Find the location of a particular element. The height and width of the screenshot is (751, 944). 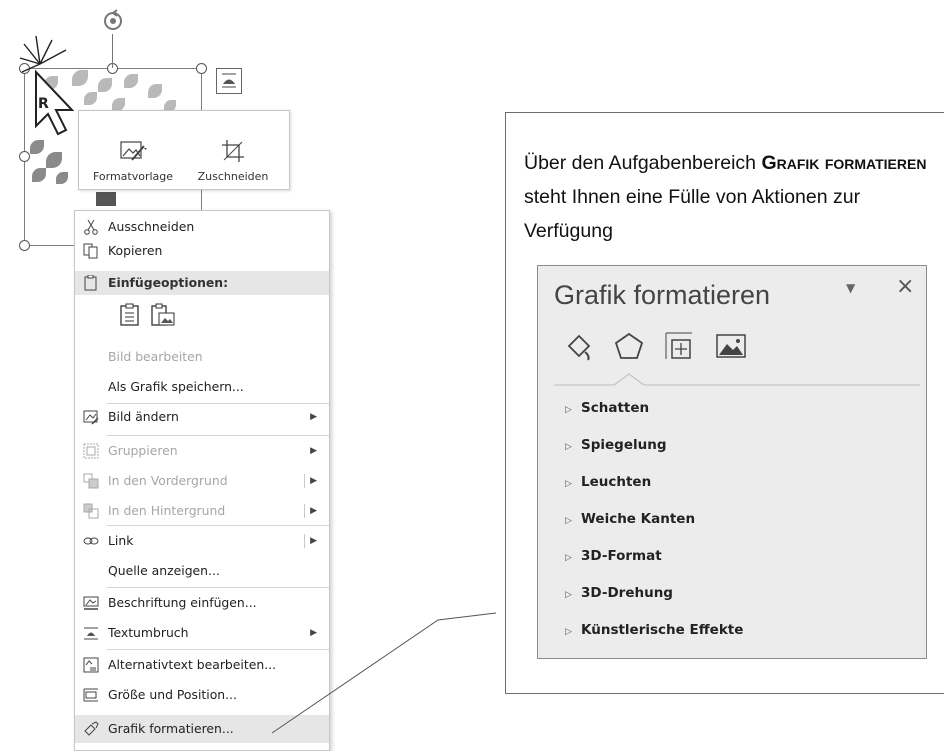

pane-section-3d-format: ▷ 3D-Format is located at coordinates (613, 556).